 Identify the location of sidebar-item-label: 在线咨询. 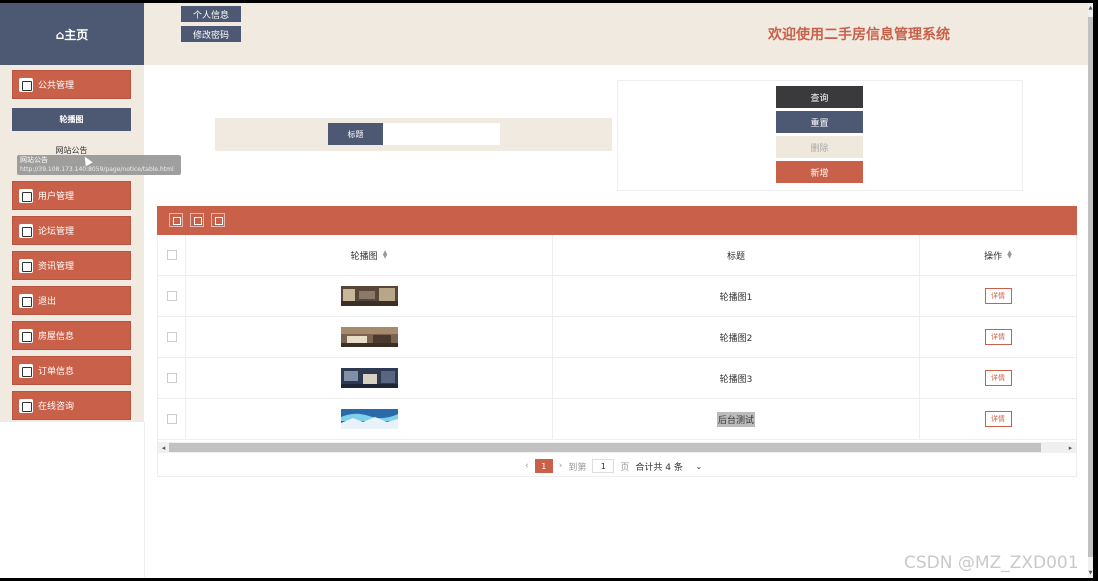
(56, 407).